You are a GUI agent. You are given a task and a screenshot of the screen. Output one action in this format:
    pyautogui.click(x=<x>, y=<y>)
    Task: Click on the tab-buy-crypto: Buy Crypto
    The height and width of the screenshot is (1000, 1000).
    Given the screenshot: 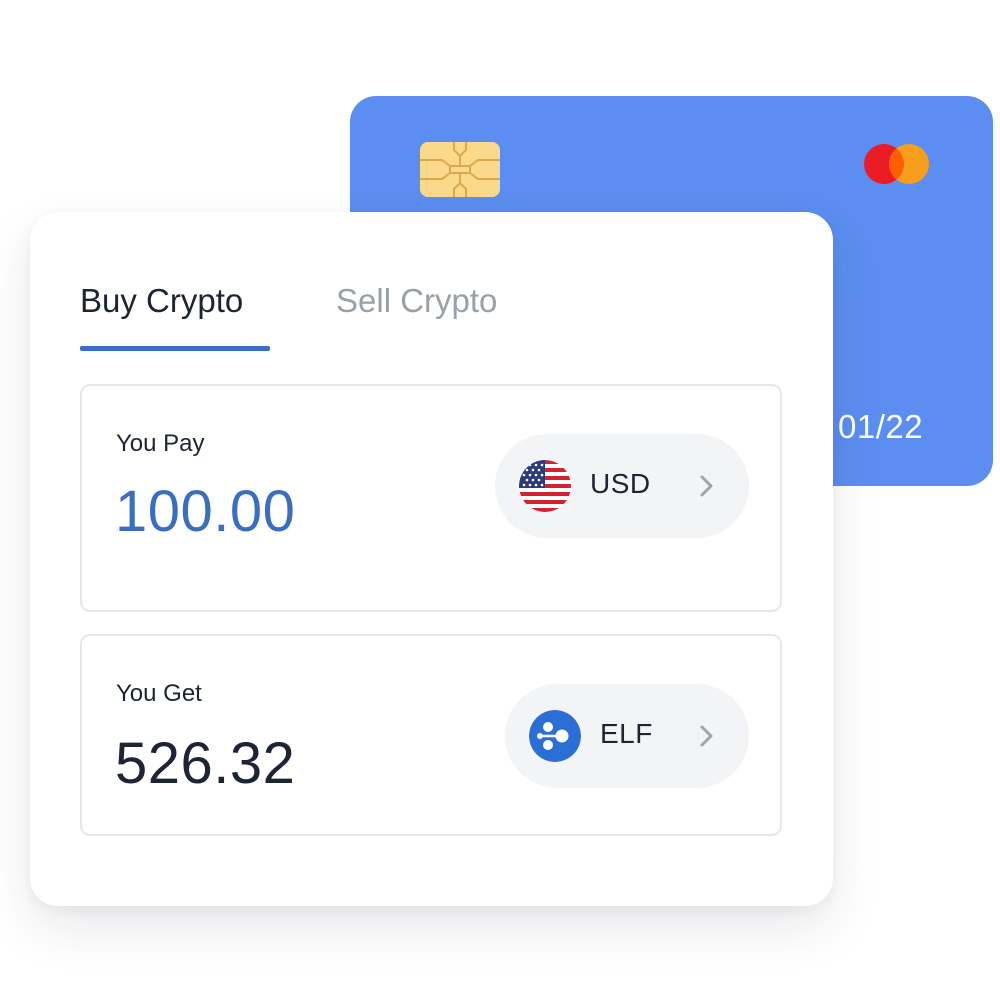 What is the action you would take?
    pyautogui.click(x=161, y=301)
    